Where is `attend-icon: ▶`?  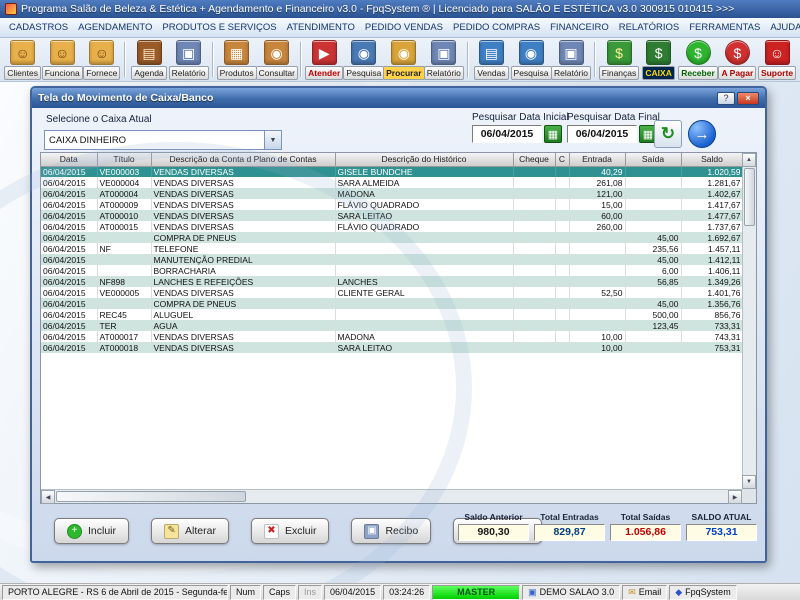
attend-icon: ▶ is located at coordinates (324, 52).